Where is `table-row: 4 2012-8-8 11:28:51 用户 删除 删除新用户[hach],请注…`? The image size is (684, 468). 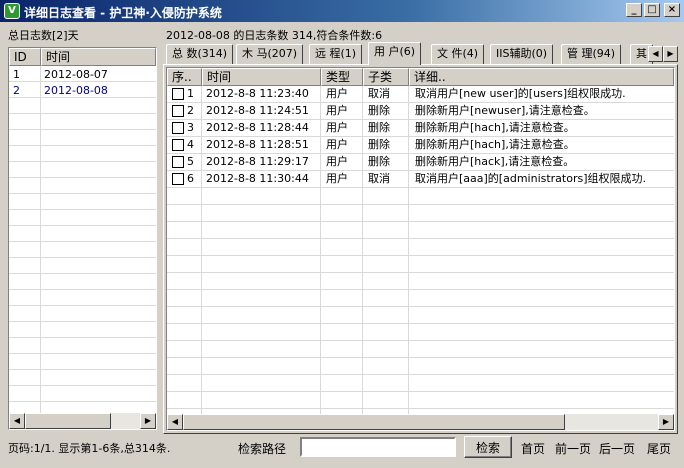
table-row: 4 2012-8-8 11:28:51 用户 删除 删除新用户[hach],请注… is located at coordinates (420, 145).